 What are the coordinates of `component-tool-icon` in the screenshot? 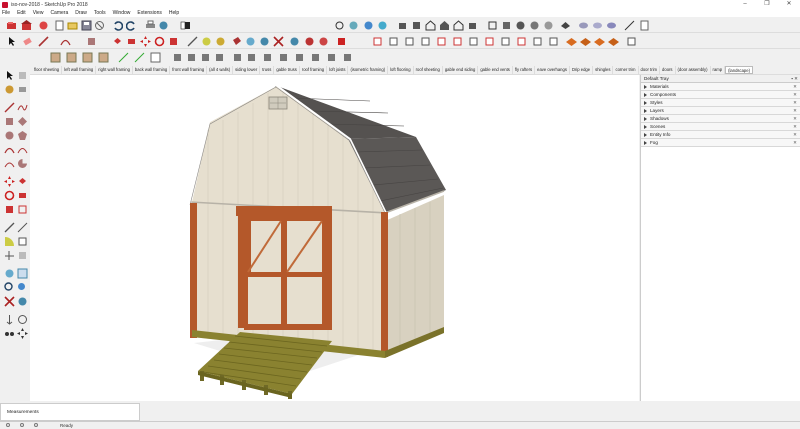 It's located at (22, 75).